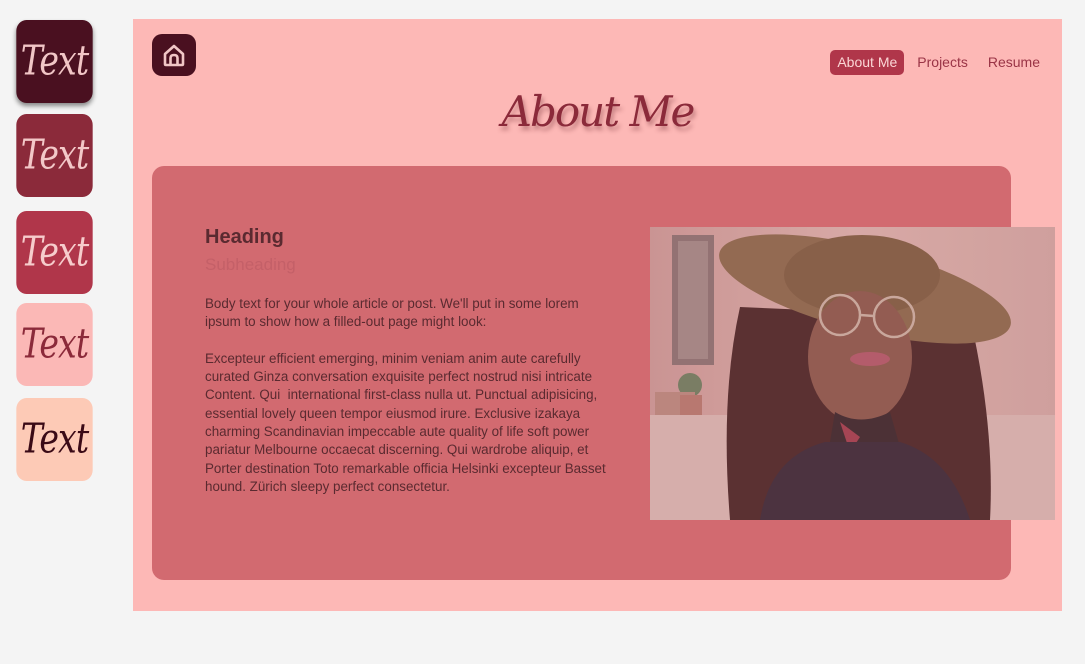 The image size is (1085, 664). What do you see at coordinates (598, 111) in the screenshot?
I see `page-title: About Me` at bounding box center [598, 111].